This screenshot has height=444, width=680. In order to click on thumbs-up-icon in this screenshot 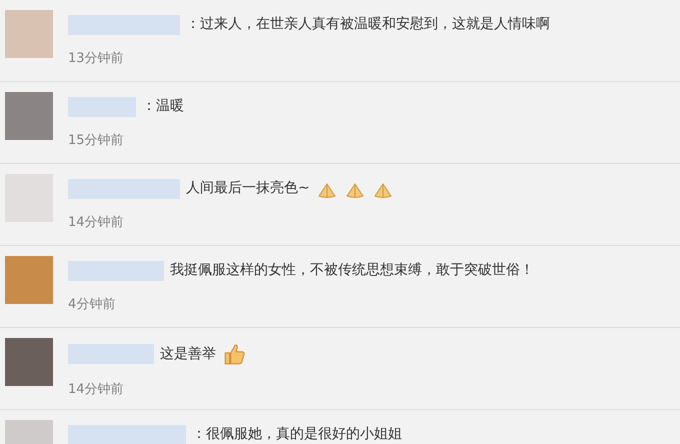, I will do `click(234, 354)`.